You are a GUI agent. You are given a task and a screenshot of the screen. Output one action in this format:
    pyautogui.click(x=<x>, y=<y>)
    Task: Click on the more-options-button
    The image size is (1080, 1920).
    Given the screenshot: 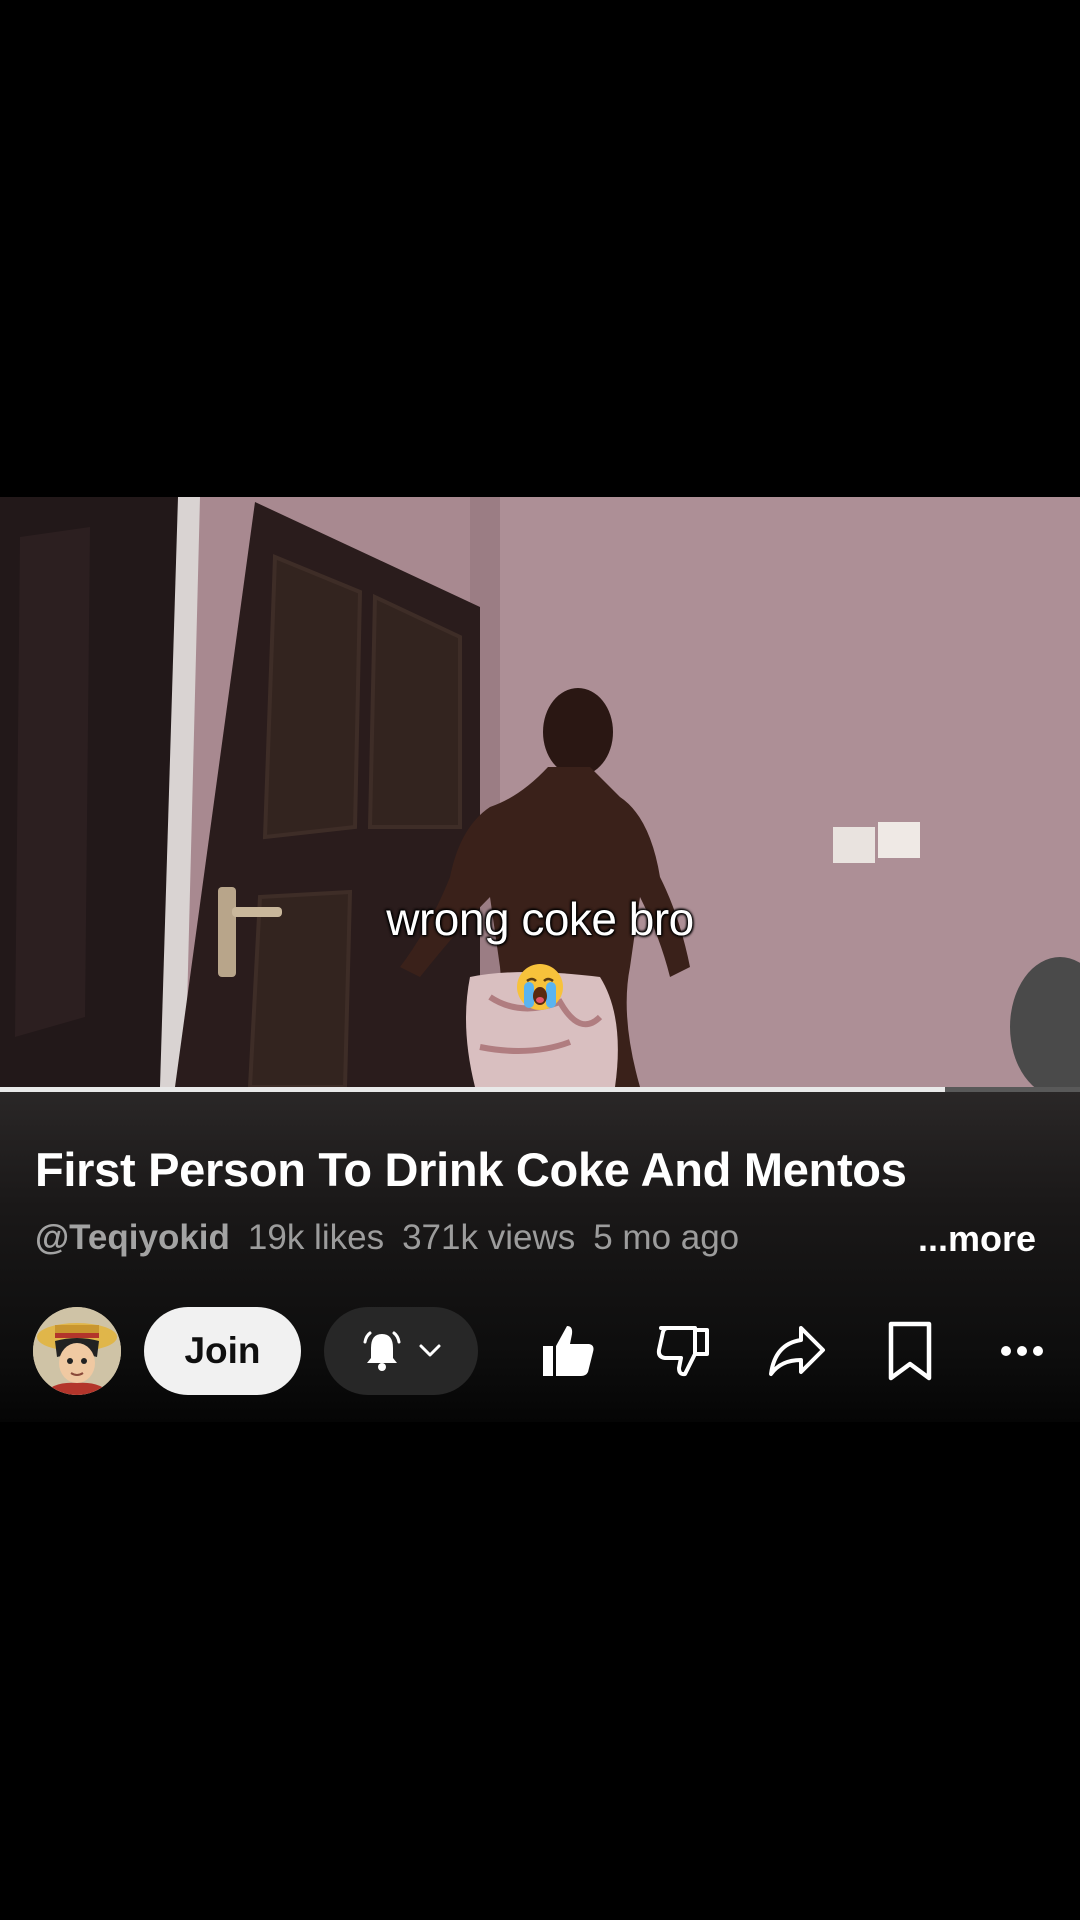 What is the action you would take?
    pyautogui.click(x=1022, y=1351)
    